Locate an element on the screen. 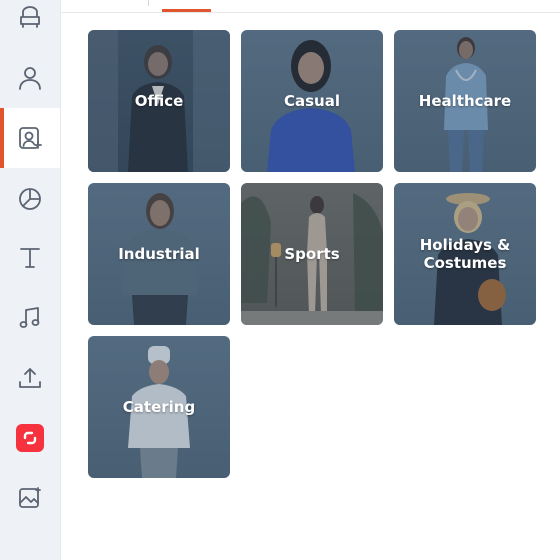  category-label: Holidays & Costumes is located at coordinates (465, 254).